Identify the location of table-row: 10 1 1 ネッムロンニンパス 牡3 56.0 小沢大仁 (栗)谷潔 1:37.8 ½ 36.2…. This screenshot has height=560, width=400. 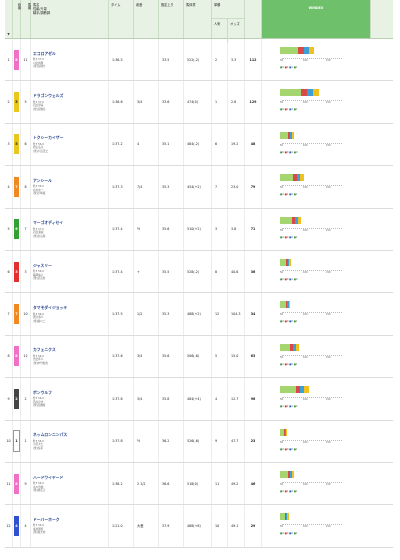
(199, 441).